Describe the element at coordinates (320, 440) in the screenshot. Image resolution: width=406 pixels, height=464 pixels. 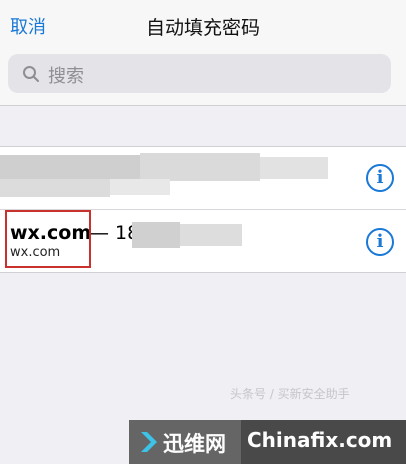
I see `watermark-site-text: Chinafix.com` at that location.